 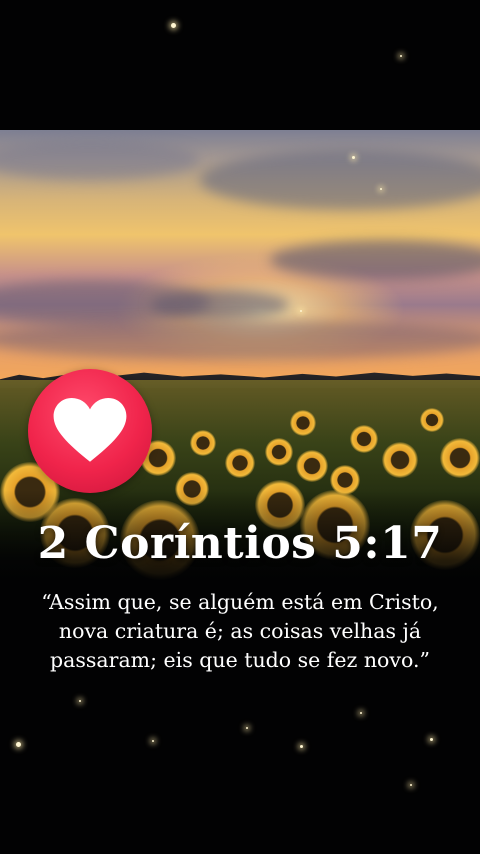 What do you see at coordinates (240, 543) in the screenshot?
I see `verse-reference: 2 Coríntios 5:17` at bounding box center [240, 543].